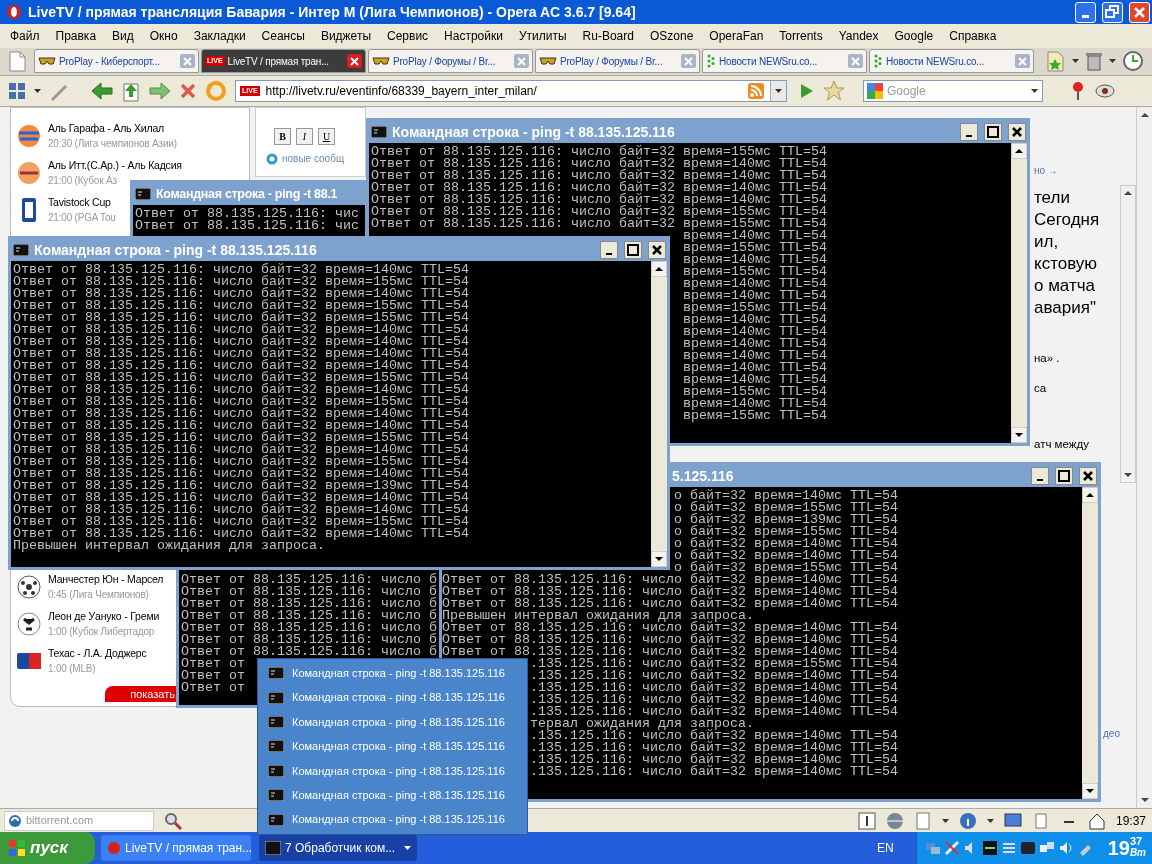 This screenshot has height=864, width=1152. Describe the element at coordinates (82, 202) in the screenshot. I see `match-title: Tavistock Cup` at that location.